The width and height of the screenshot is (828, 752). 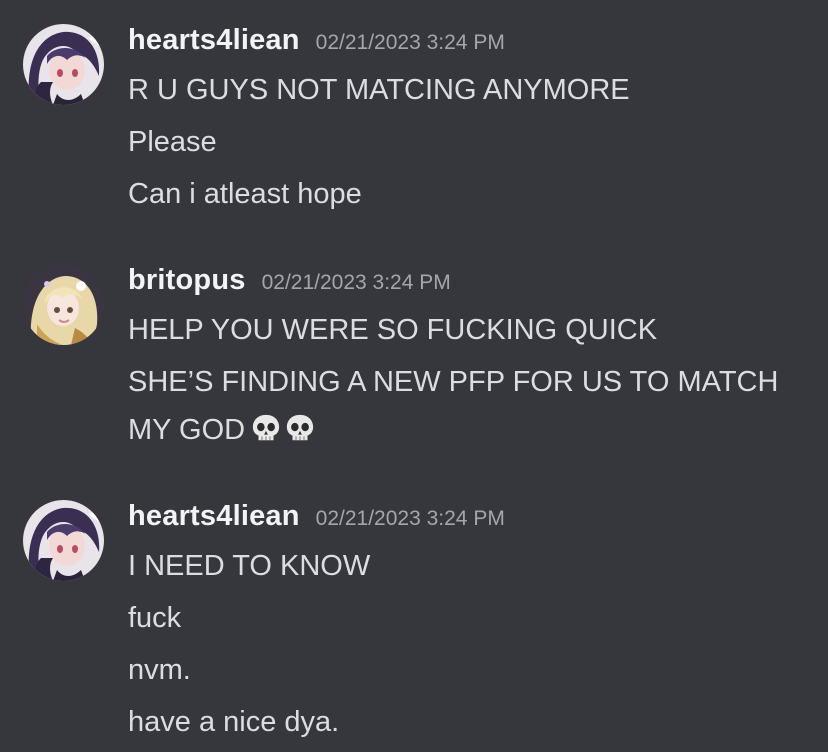 I want to click on message-text: MY GOD, so click(x=187, y=430).